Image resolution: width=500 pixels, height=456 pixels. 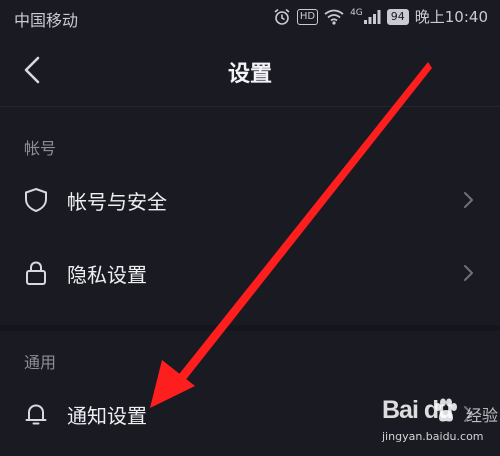 I want to click on section-label-account: 帐号, so click(x=40, y=148).